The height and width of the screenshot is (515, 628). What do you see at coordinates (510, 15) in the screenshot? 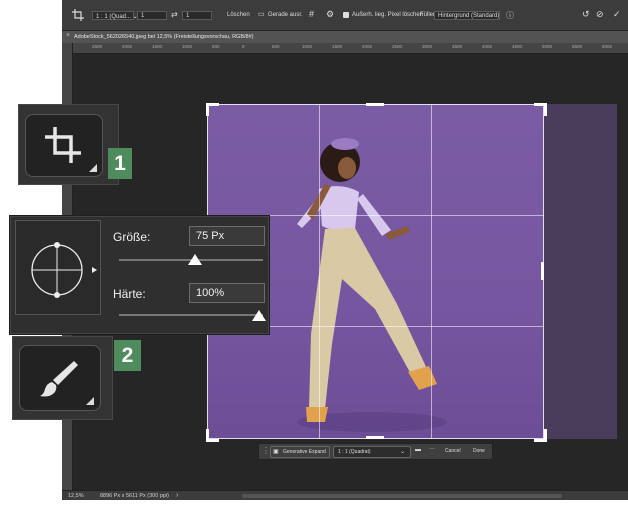
I see `info-icon: ⓘ` at bounding box center [510, 15].